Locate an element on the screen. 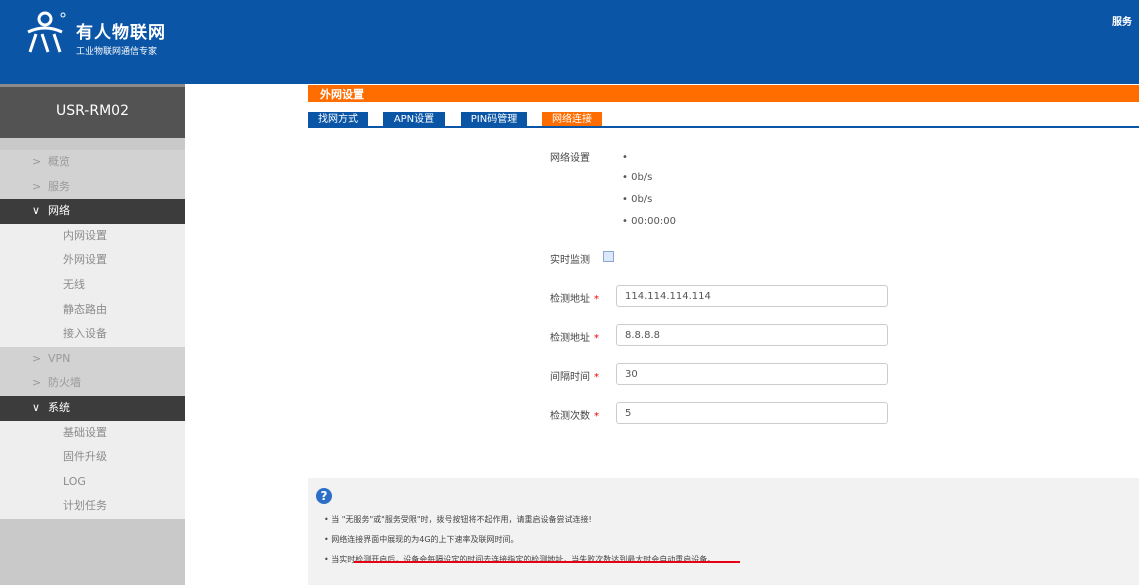 This screenshot has height=585, width=1139. device-header: USR-RM02 is located at coordinates (92, 111).